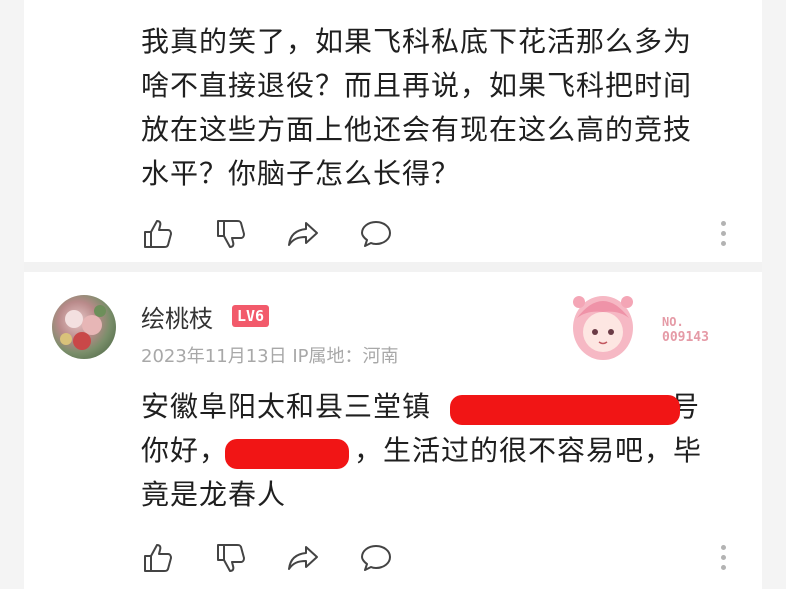 This screenshot has height=589, width=786. I want to click on username: 绘桃枝, so click(177, 316).